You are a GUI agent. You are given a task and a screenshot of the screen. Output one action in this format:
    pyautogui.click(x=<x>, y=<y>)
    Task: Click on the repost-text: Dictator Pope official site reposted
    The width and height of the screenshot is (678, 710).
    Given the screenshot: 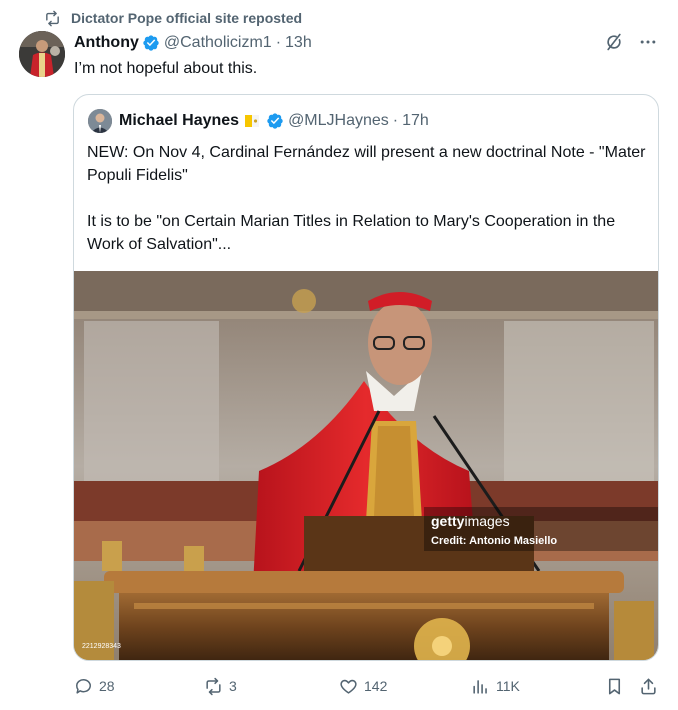 What is the action you would take?
    pyautogui.click(x=186, y=18)
    